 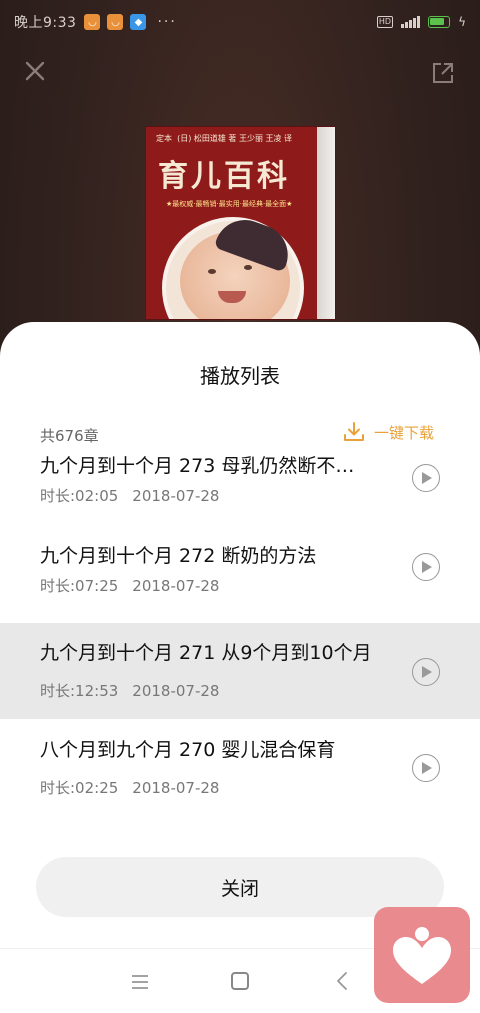 I want to click on item-meta: 时长:07:25 2018-07-28, so click(x=136, y=585).